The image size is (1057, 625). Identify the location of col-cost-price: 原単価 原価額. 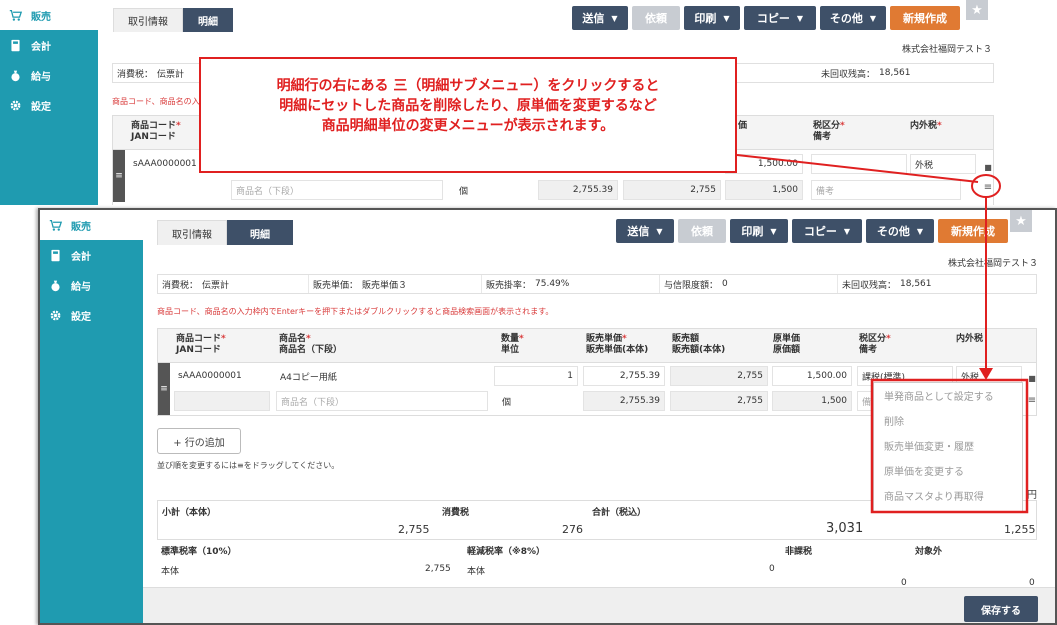
(787, 344).